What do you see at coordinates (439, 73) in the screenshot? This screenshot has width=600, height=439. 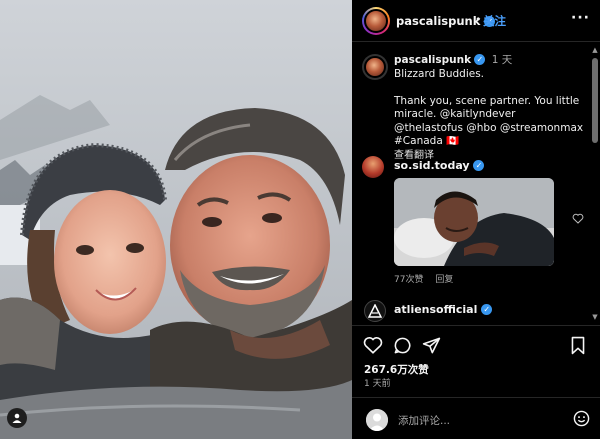 I see `caption-line-1: Blizzard Buddies.` at bounding box center [439, 73].